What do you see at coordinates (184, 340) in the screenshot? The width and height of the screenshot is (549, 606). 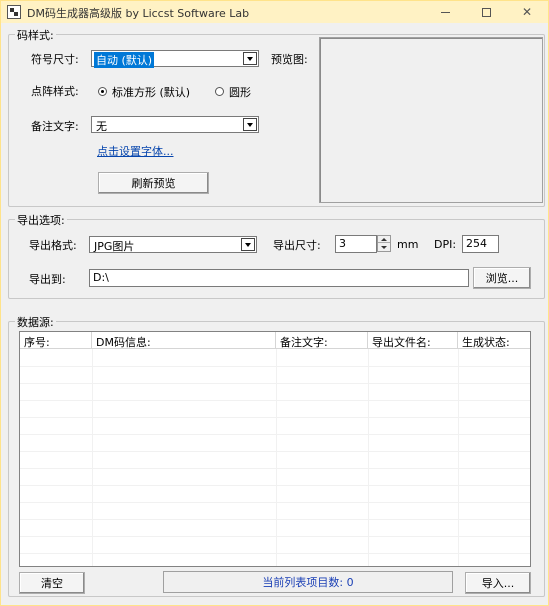 I see `column-header-dm-info: DM码信息:` at bounding box center [184, 340].